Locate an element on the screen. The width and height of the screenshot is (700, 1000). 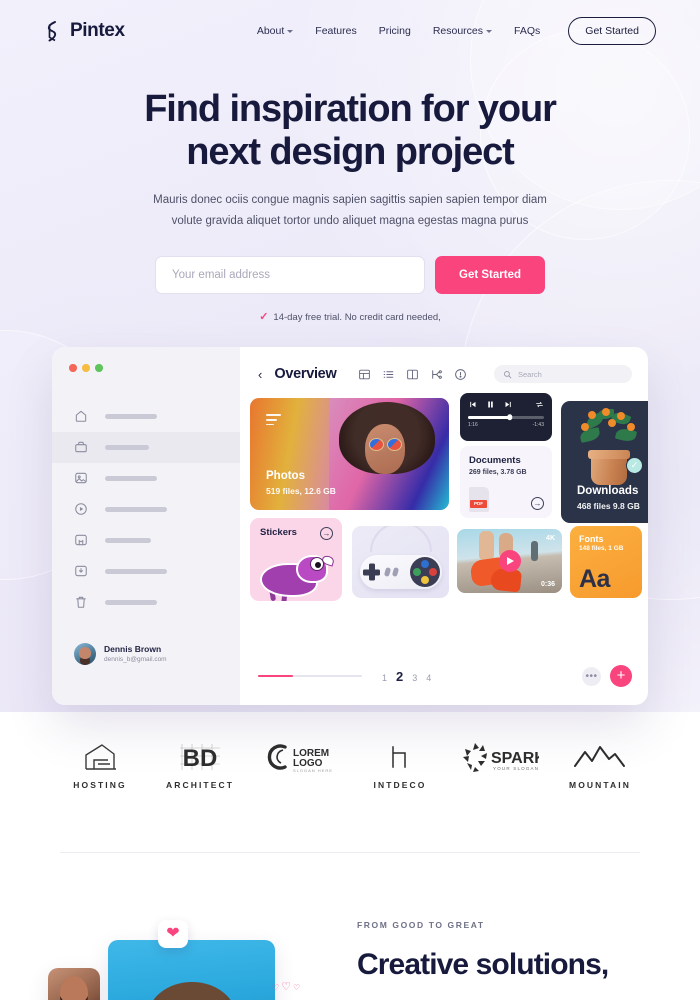
next-track-icon is located at coordinates (508, 404).